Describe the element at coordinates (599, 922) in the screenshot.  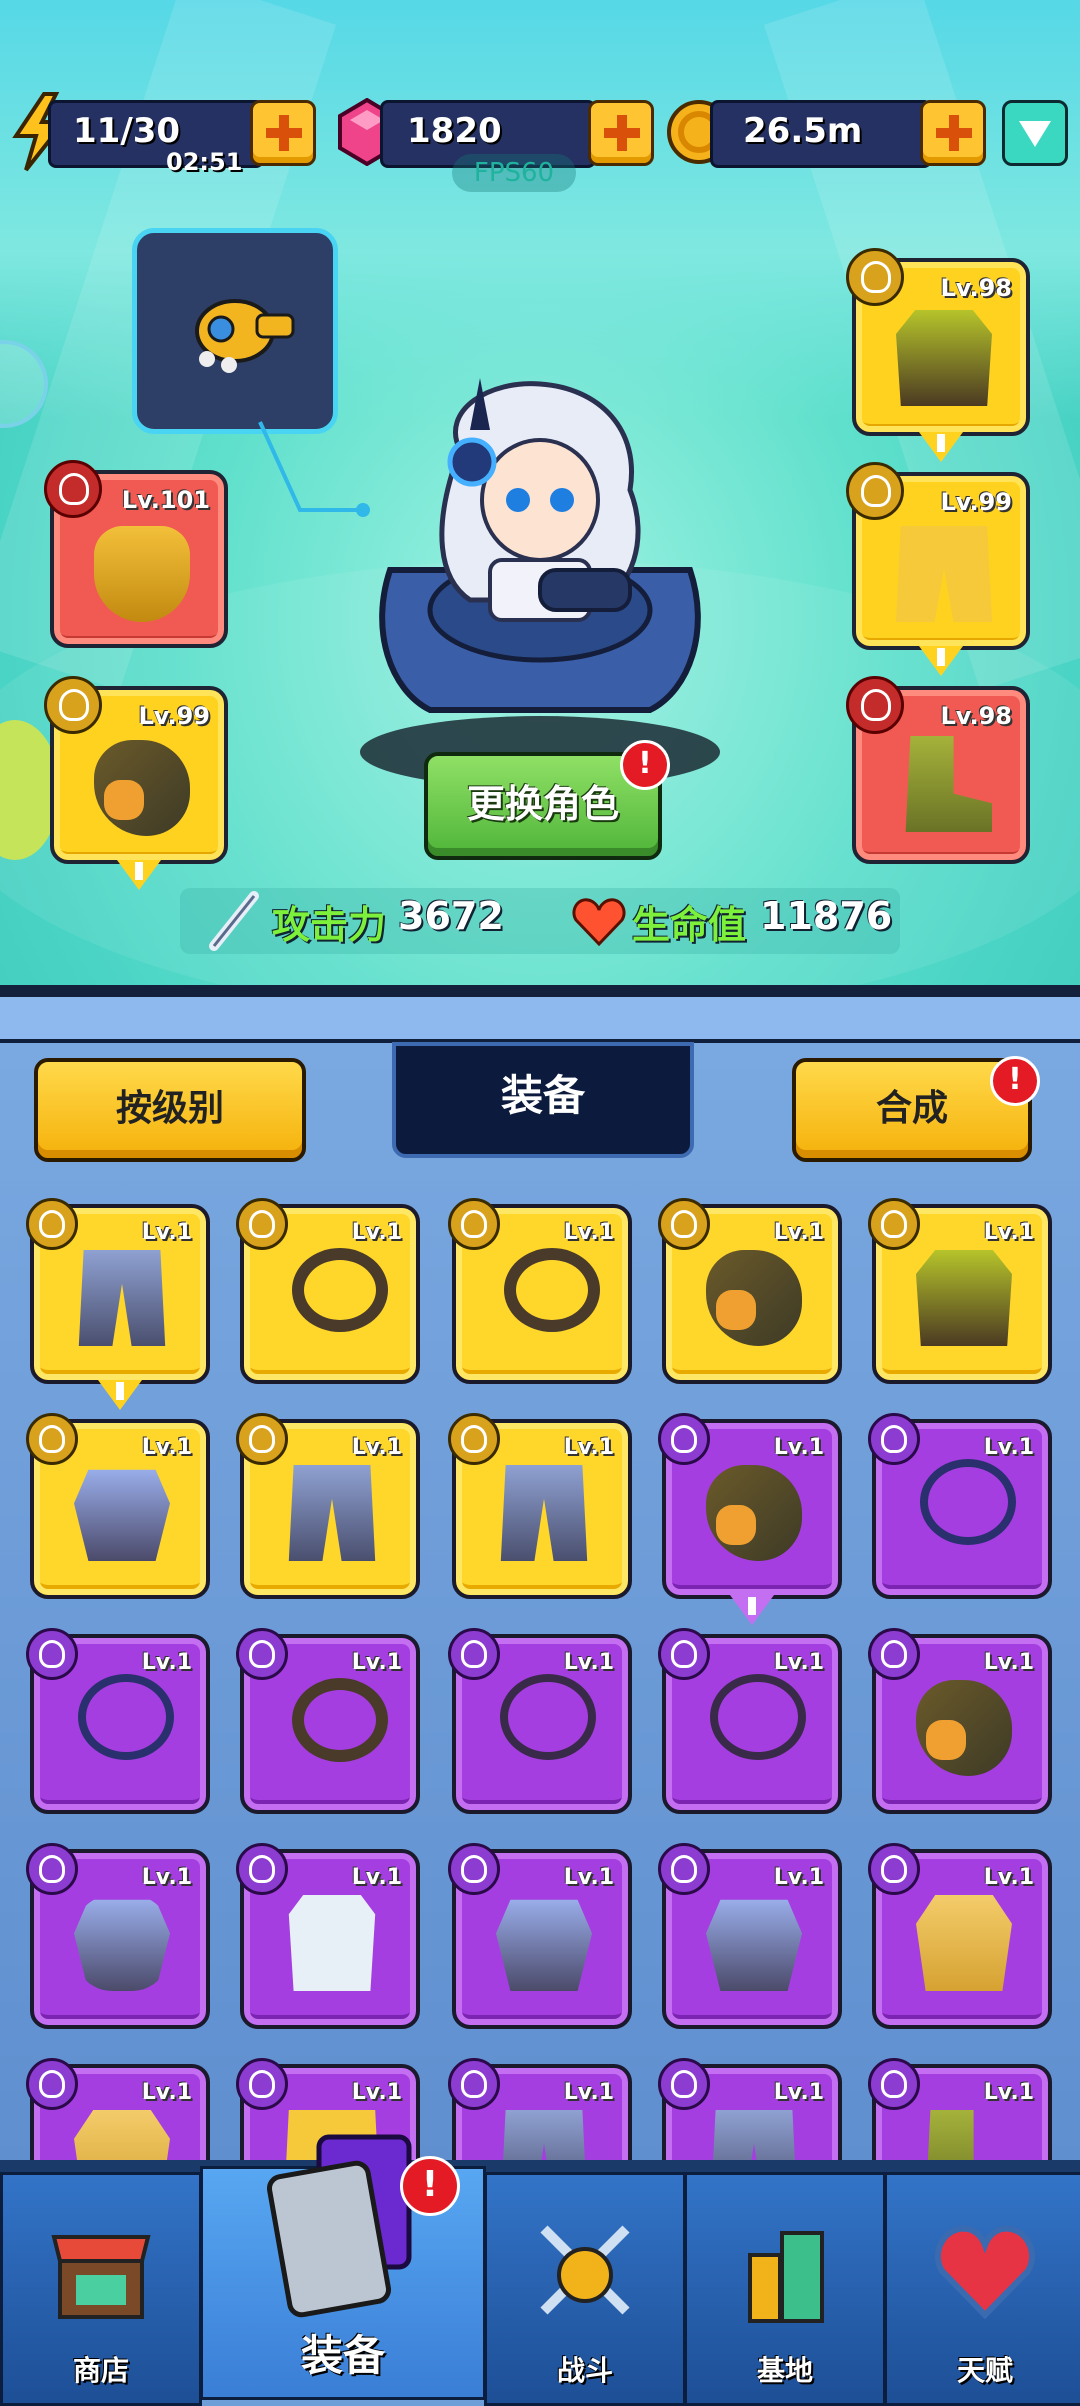
I see `heart-icon` at that location.